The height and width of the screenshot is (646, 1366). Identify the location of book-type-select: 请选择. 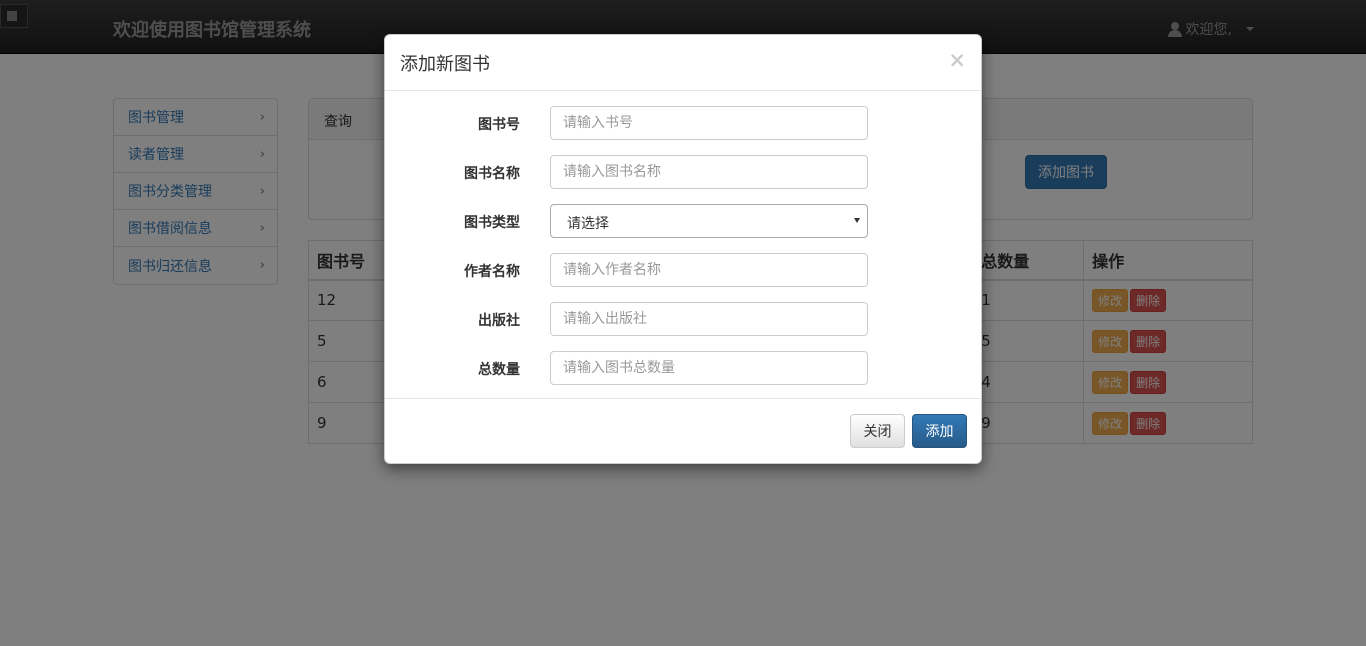
(709, 221).